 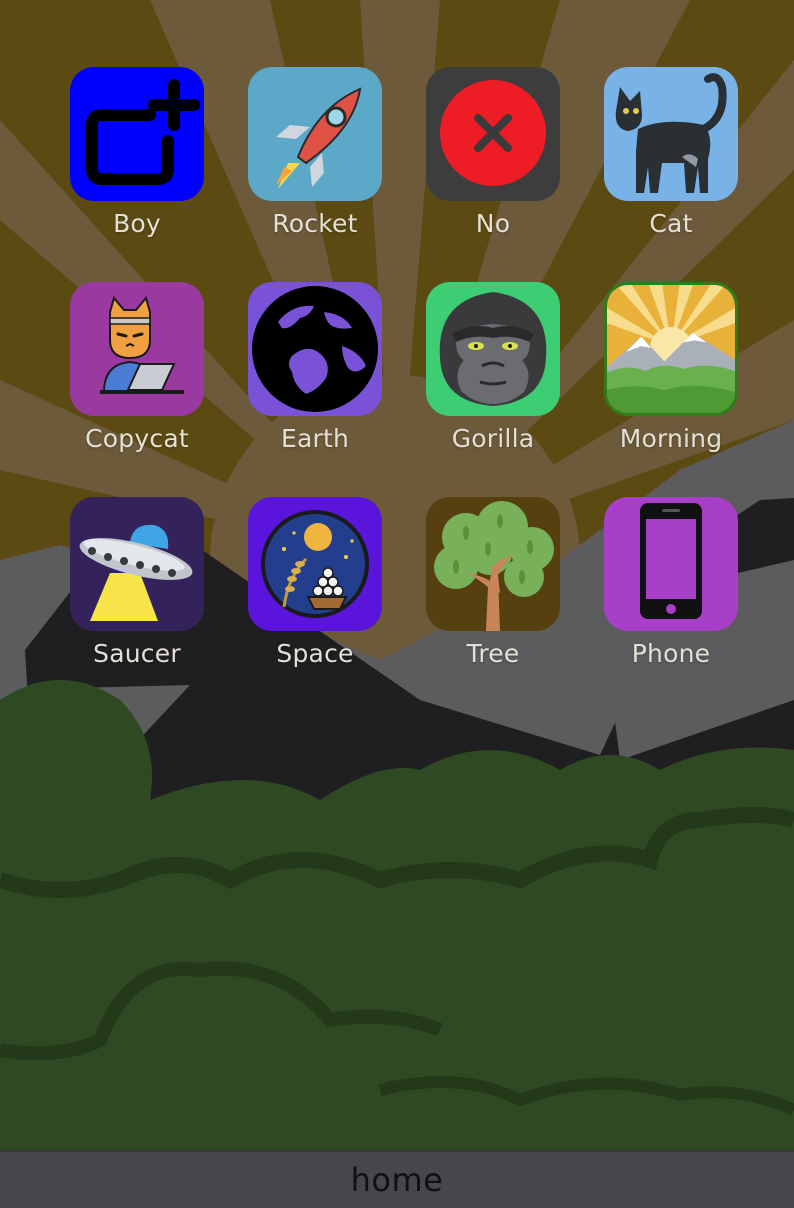 I want to click on app-label: Rocket, so click(x=315, y=223).